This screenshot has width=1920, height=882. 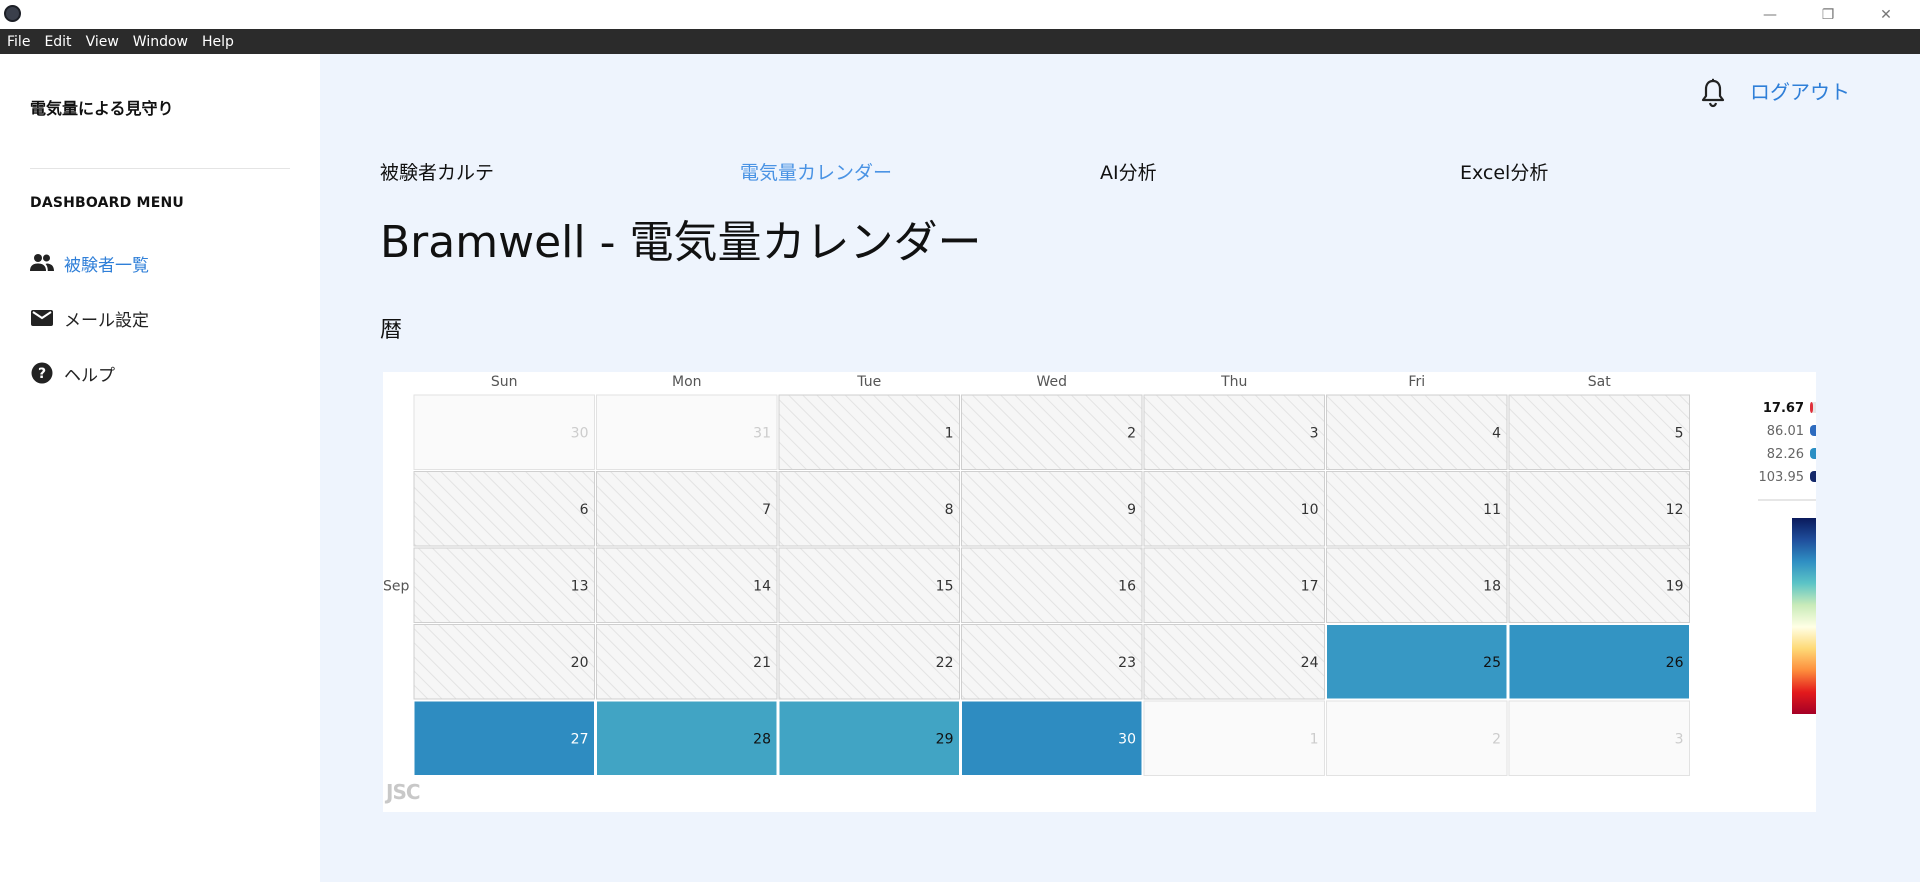 What do you see at coordinates (1713, 93) in the screenshot?
I see `bell-icon` at bounding box center [1713, 93].